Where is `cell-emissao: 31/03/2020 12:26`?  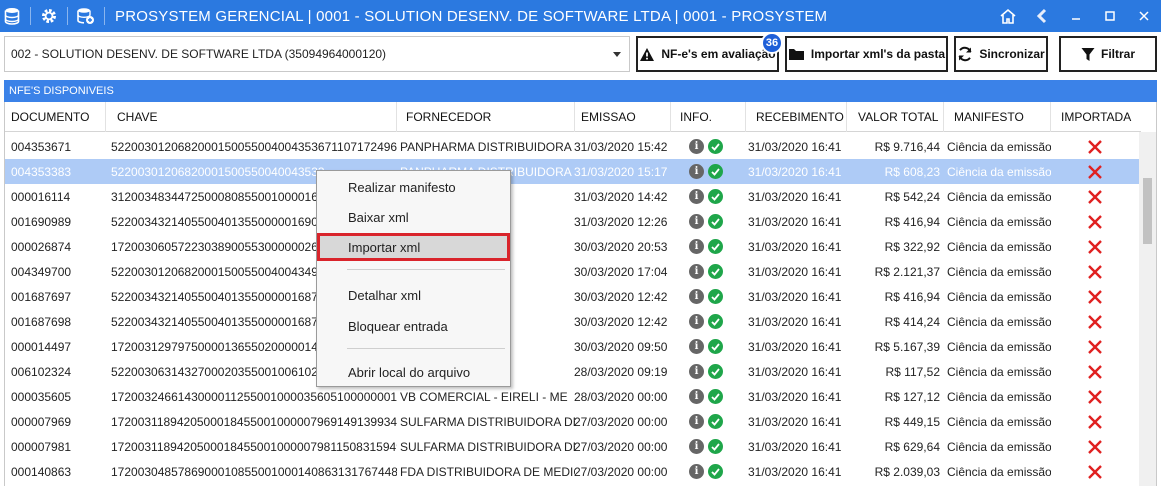 cell-emissao: 31/03/2020 12:26 is located at coordinates (621, 221).